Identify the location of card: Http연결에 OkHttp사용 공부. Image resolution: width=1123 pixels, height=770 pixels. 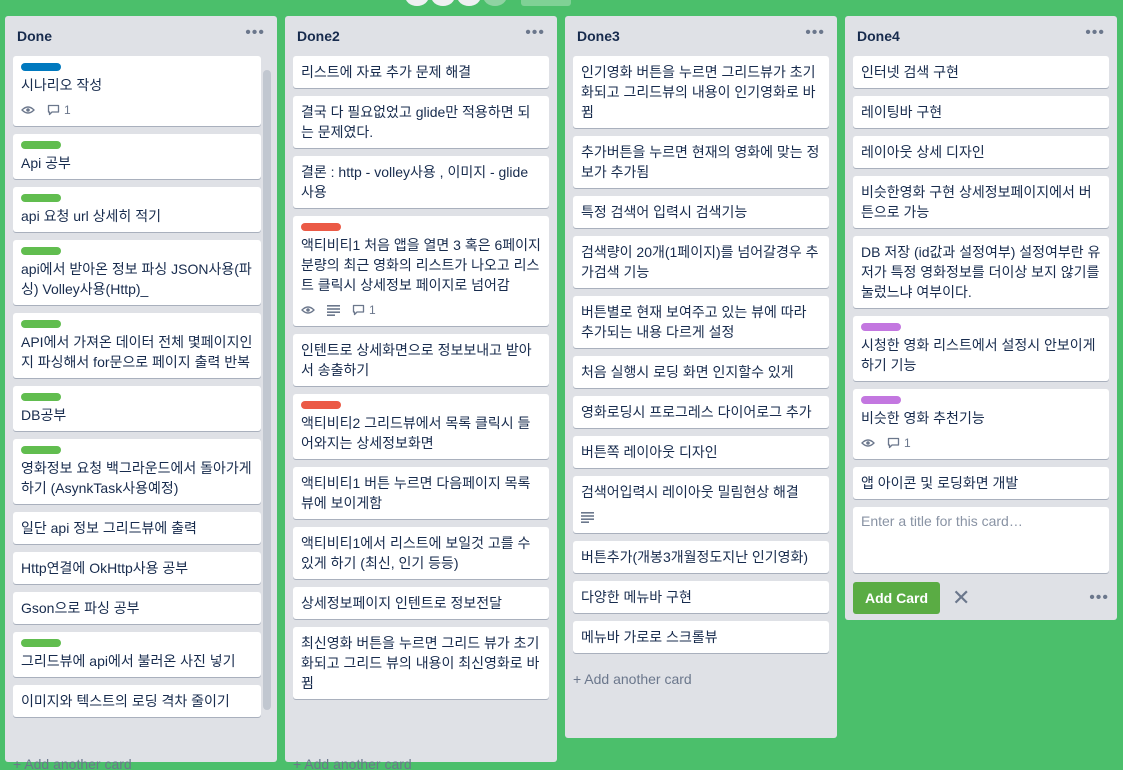
(137, 568).